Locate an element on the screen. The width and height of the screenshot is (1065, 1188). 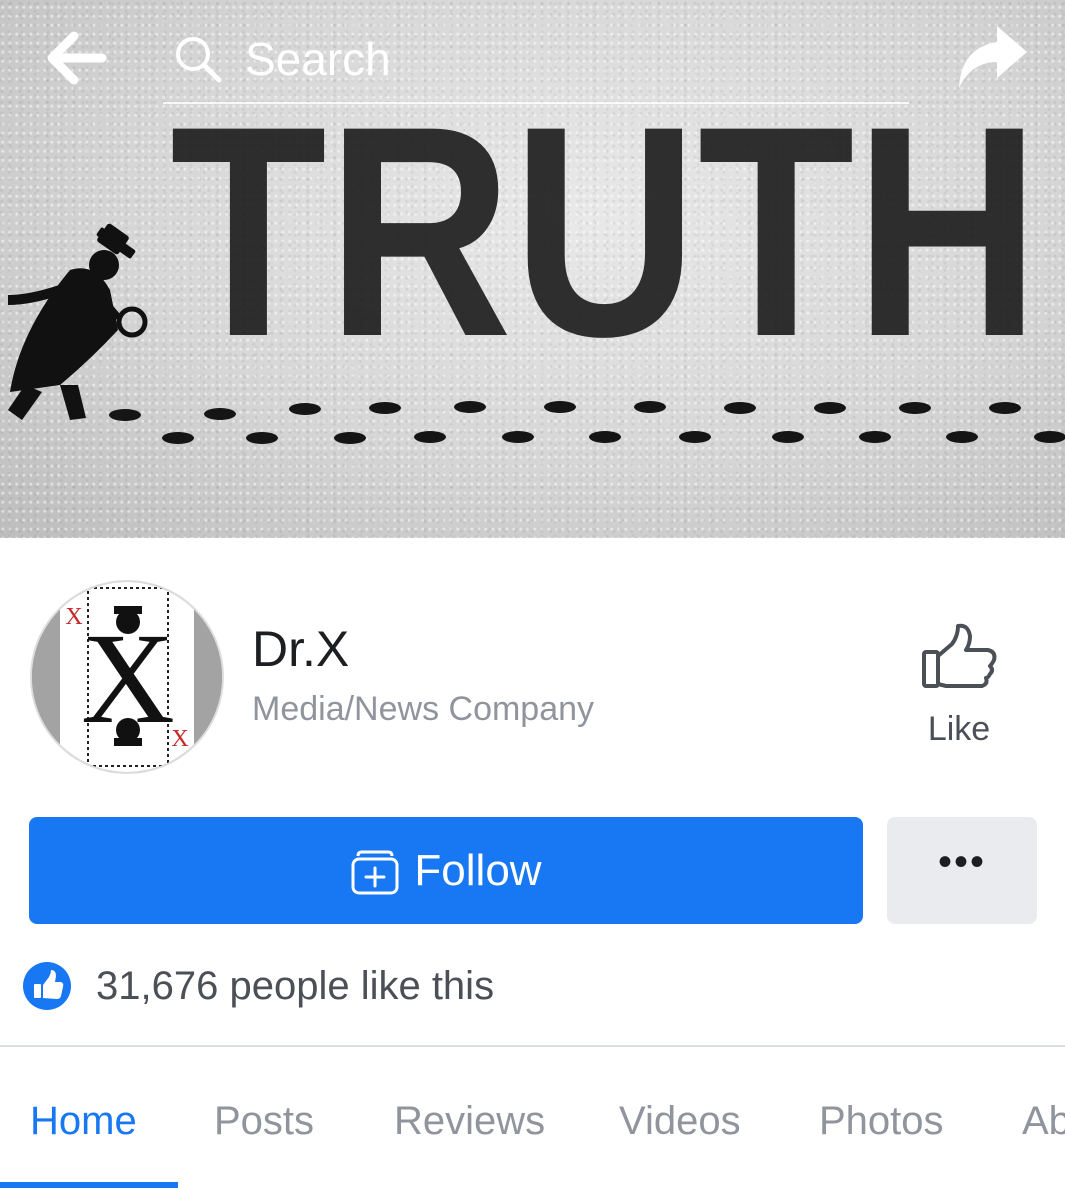
like-page-button: Like is located at coordinates (959, 687).